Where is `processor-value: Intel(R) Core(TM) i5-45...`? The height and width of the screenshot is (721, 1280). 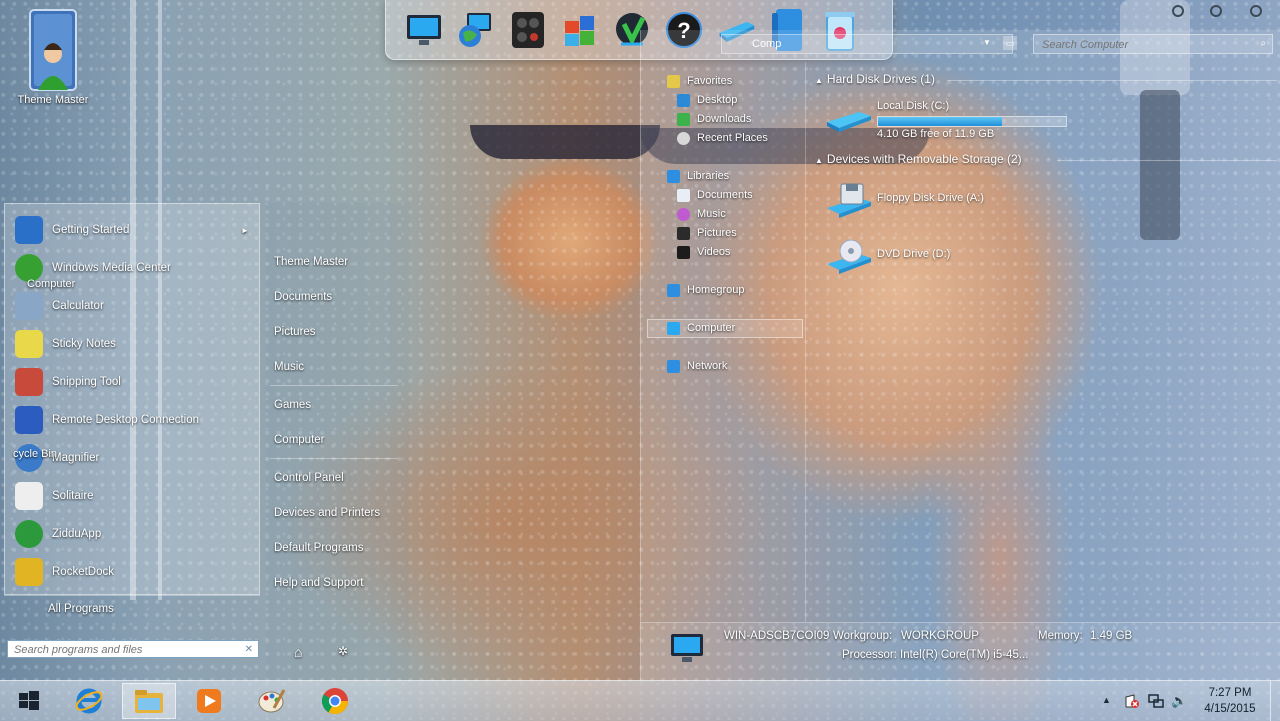 processor-value: Intel(R) Core(TM) i5-45... is located at coordinates (964, 655).